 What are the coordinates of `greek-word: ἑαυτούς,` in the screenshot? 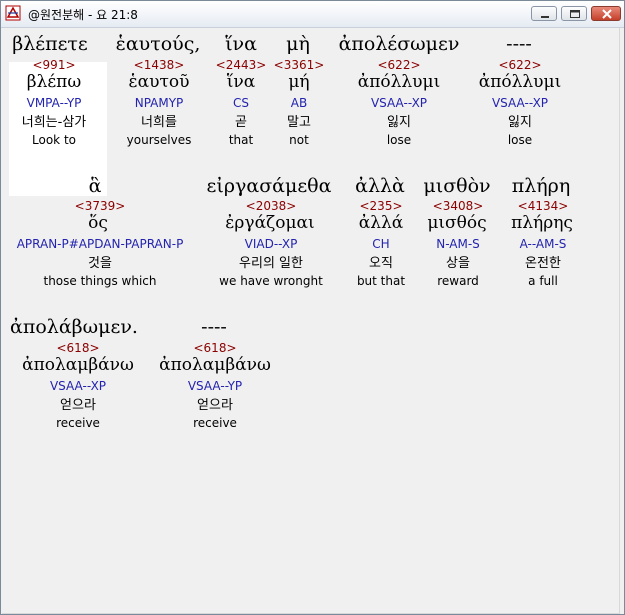 It's located at (158, 44).